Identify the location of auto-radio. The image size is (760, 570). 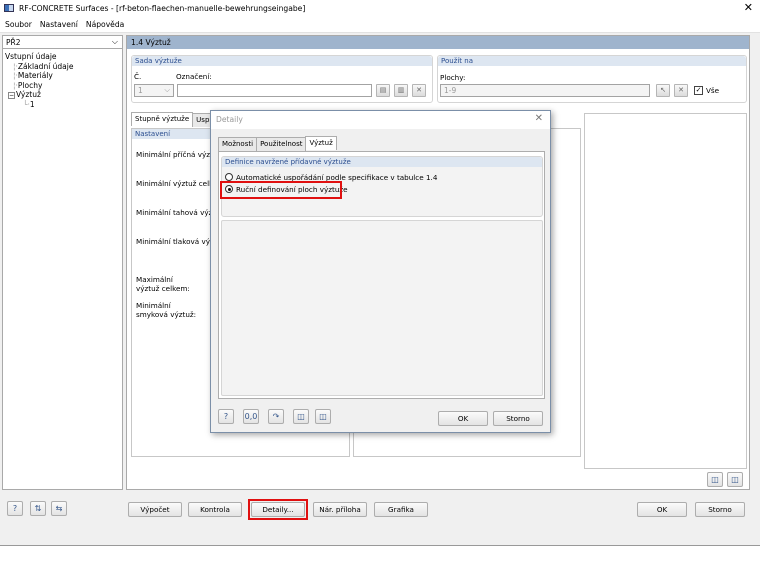
(229, 177).